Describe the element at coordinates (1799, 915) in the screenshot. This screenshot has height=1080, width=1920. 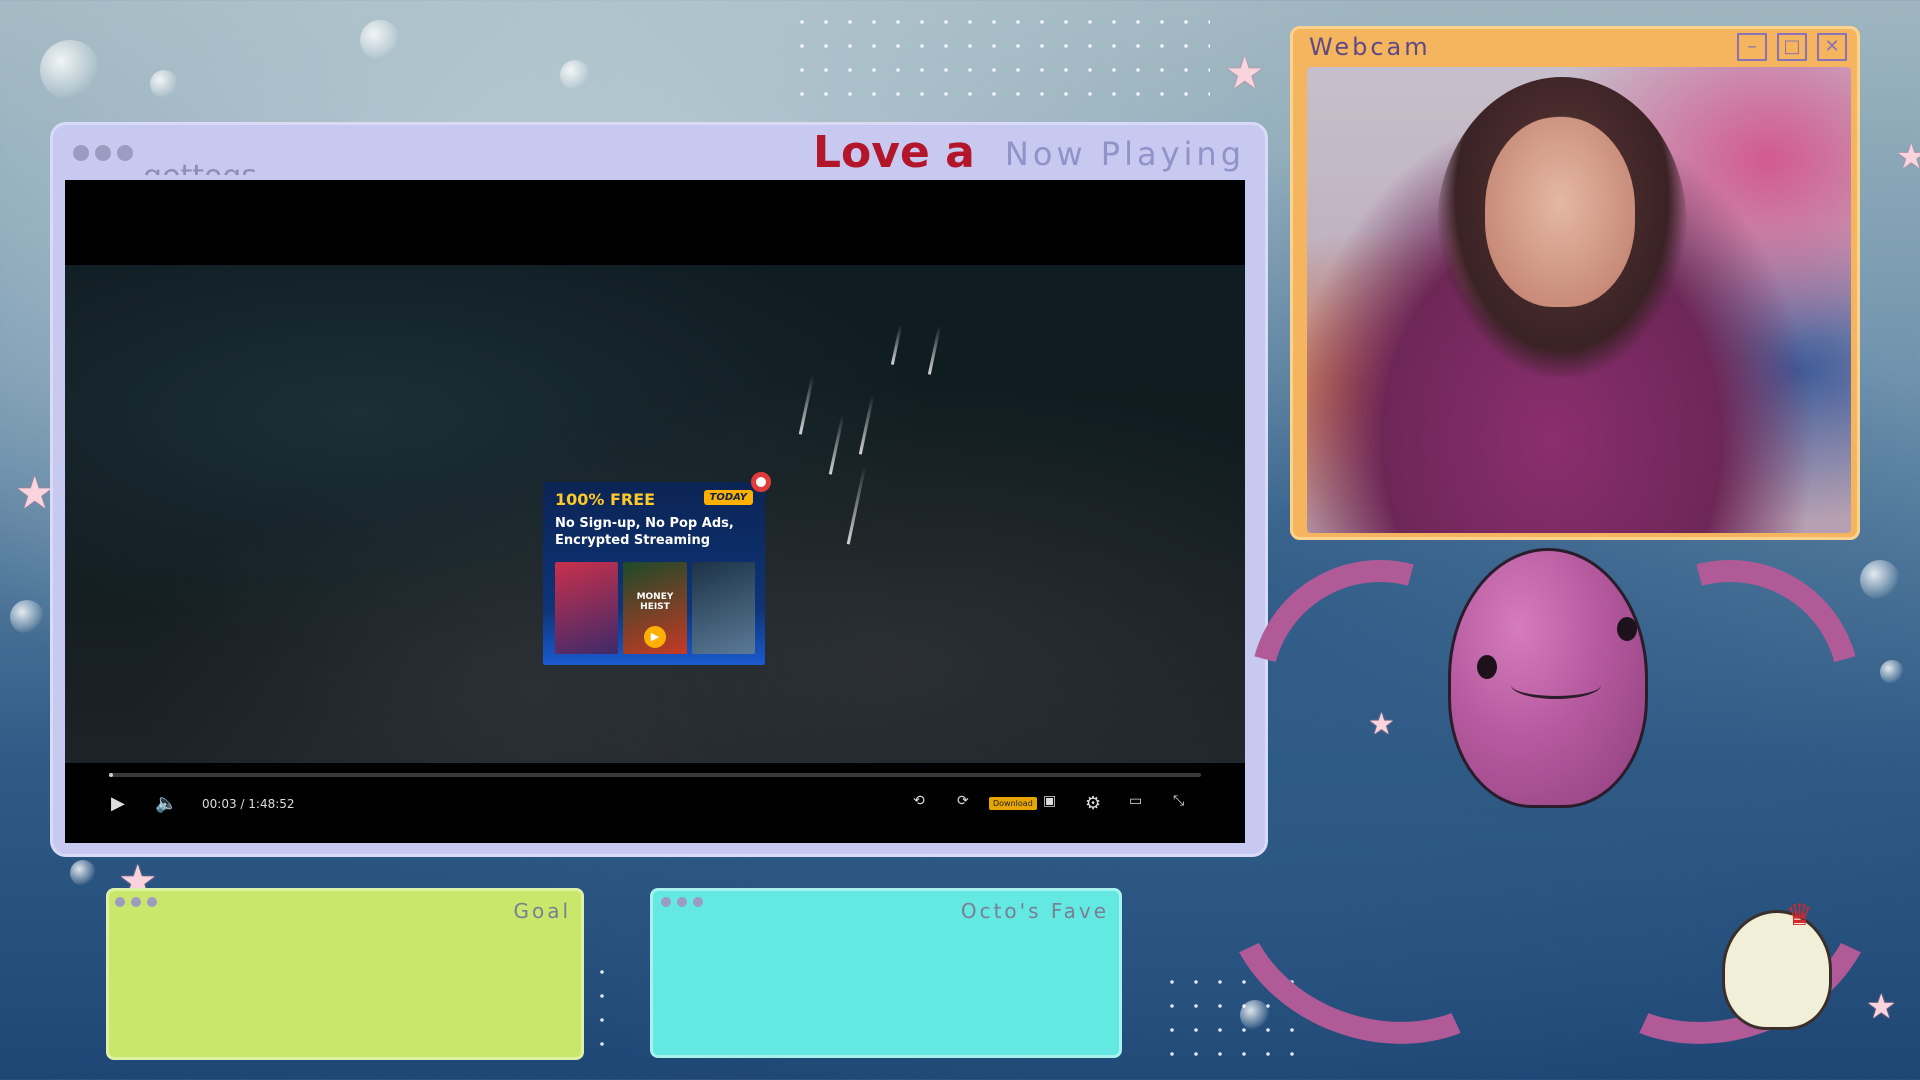
I see `chicken-comb-icon: ♛` at that location.